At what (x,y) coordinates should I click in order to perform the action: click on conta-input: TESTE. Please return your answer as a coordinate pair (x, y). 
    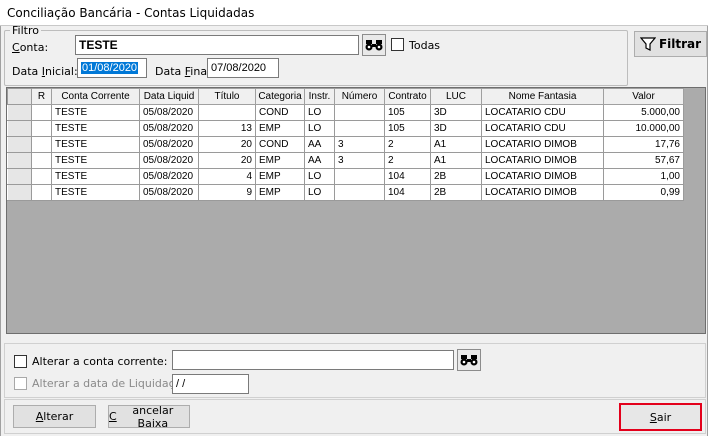
    Looking at the image, I should click on (217, 45).